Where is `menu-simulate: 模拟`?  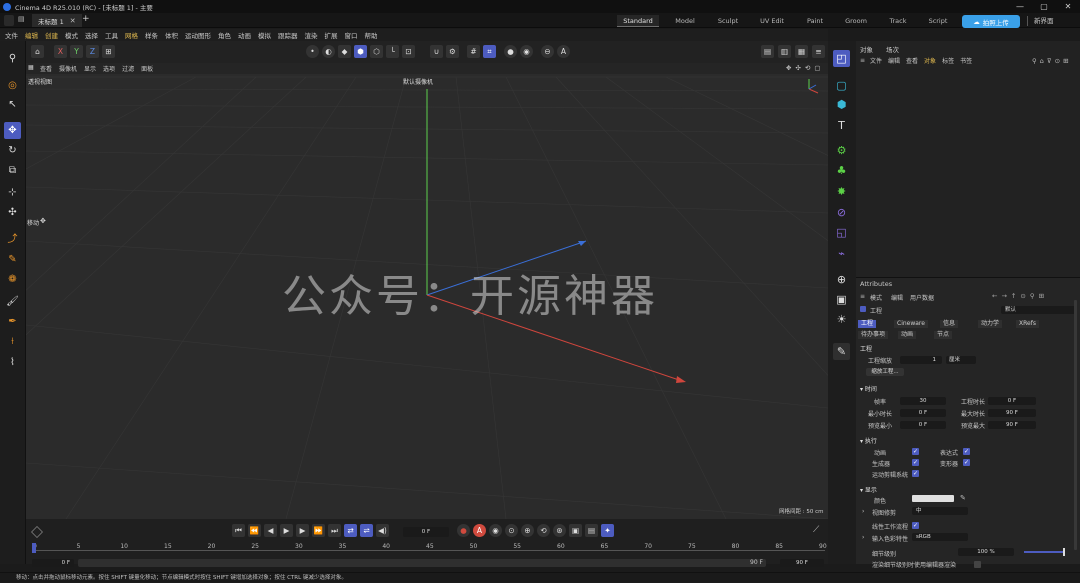
menu-simulate: 模拟 is located at coordinates (264, 35).